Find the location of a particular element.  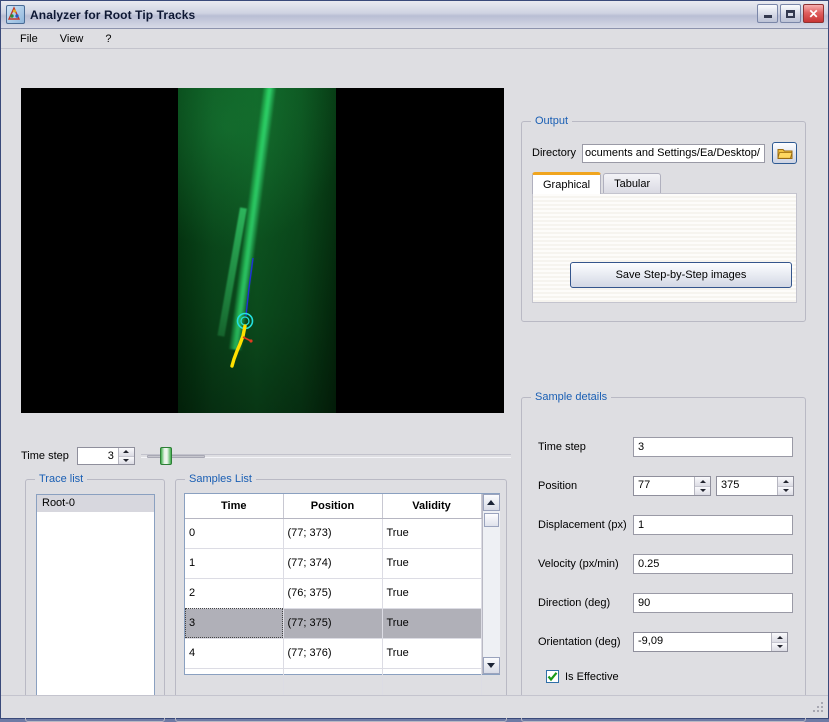

detail-velocity-row: Velocity (px/min) is located at coordinates (665, 564).